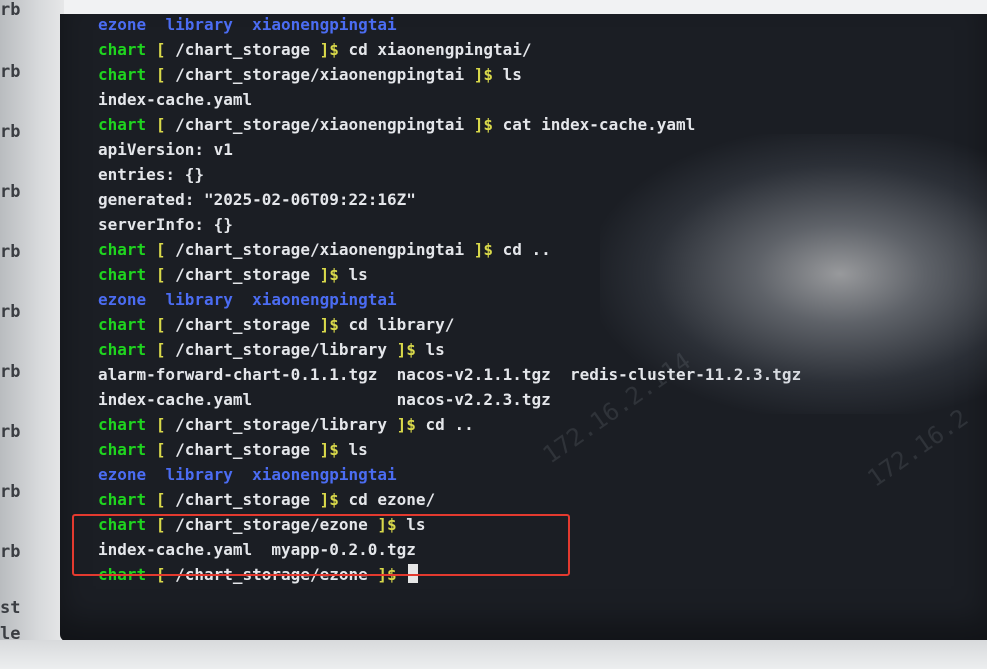  I want to click on terminal-line: chart [ /chart_storage ]$ cd library/, so click(449, 324).